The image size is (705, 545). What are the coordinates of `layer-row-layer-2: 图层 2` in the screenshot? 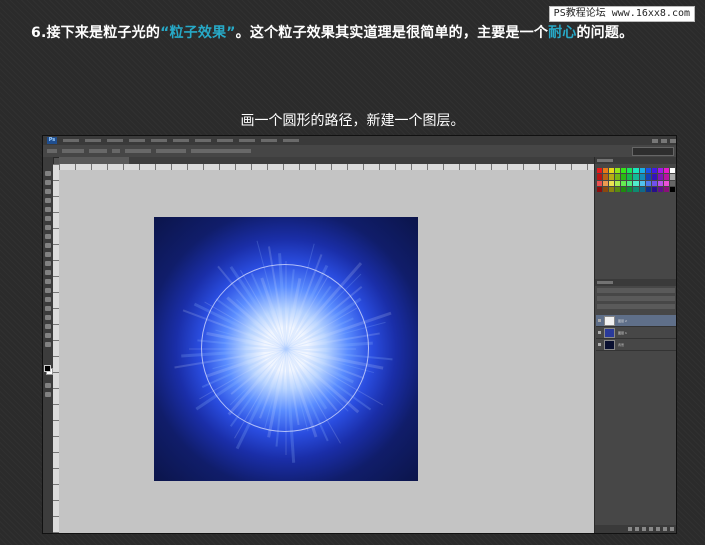 It's located at (636, 321).